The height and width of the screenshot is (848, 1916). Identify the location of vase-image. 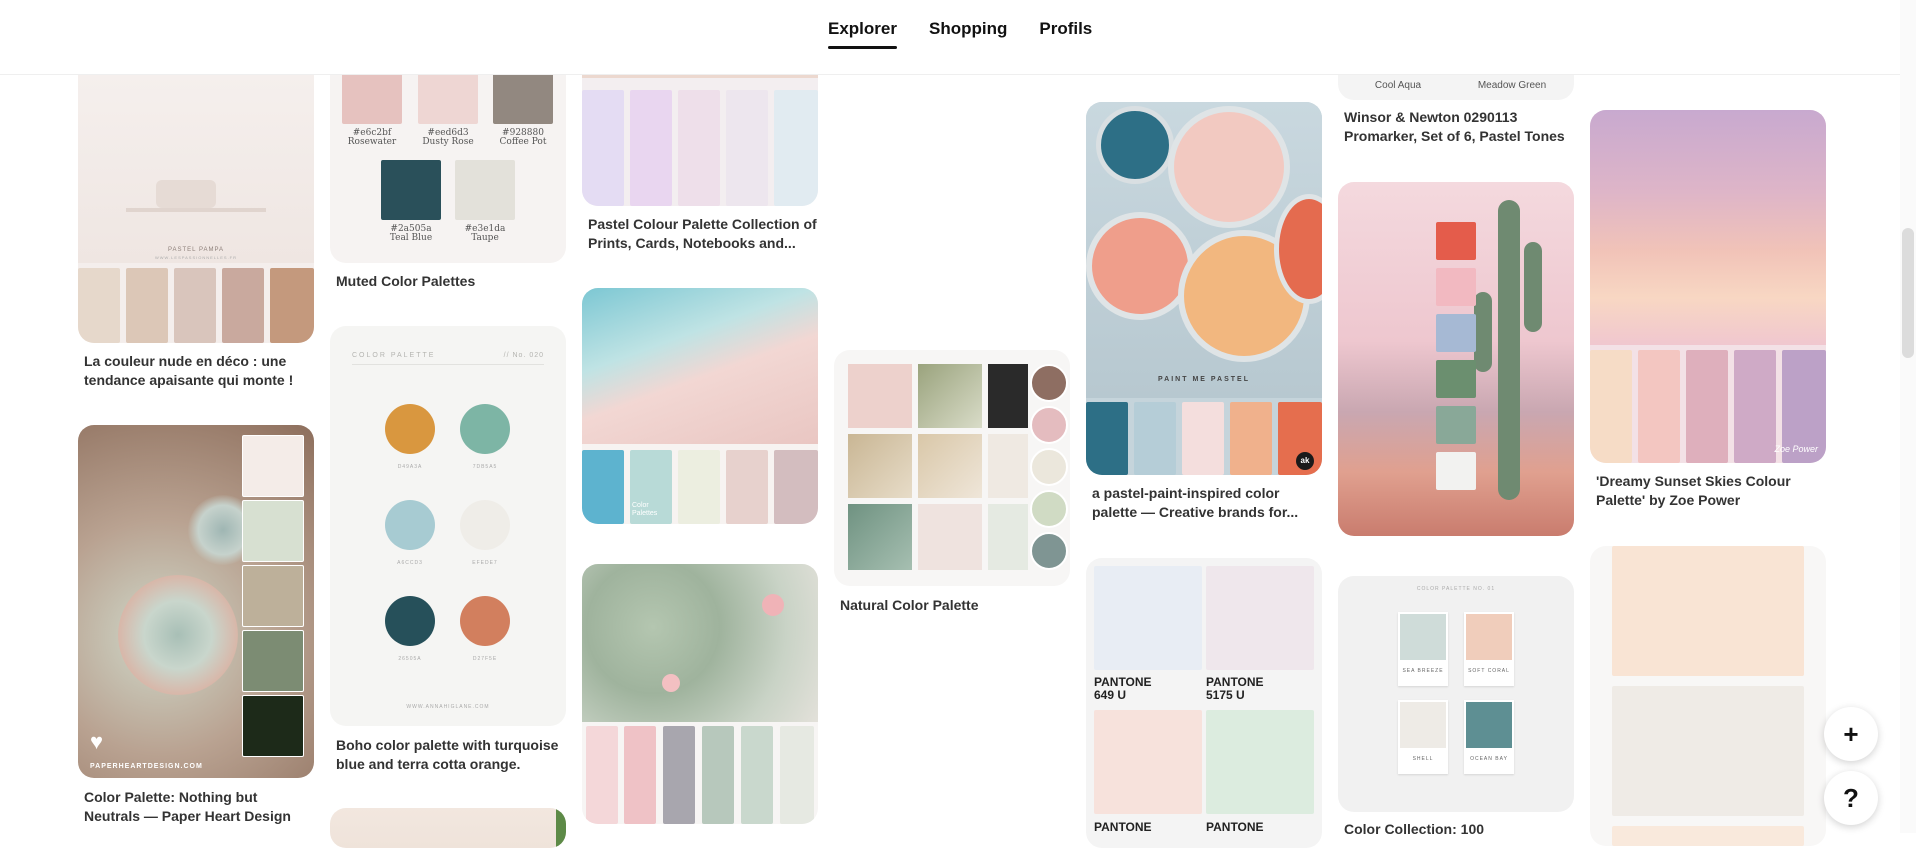
(186, 194).